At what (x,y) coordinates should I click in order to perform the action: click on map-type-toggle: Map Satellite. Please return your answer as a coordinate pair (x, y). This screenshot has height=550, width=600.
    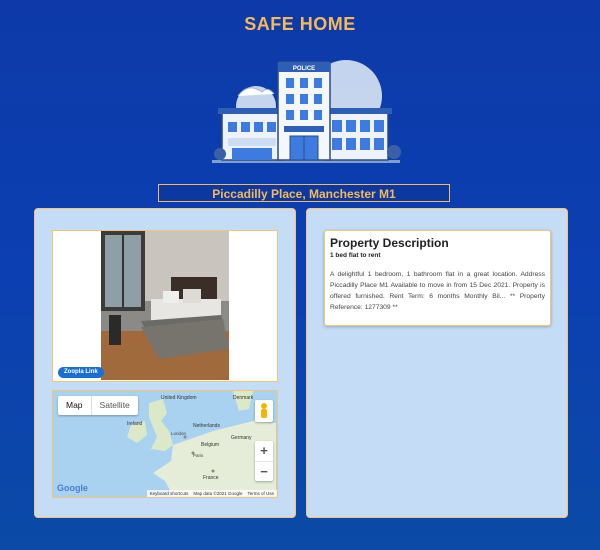
    Looking at the image, I should click on (98, 405).